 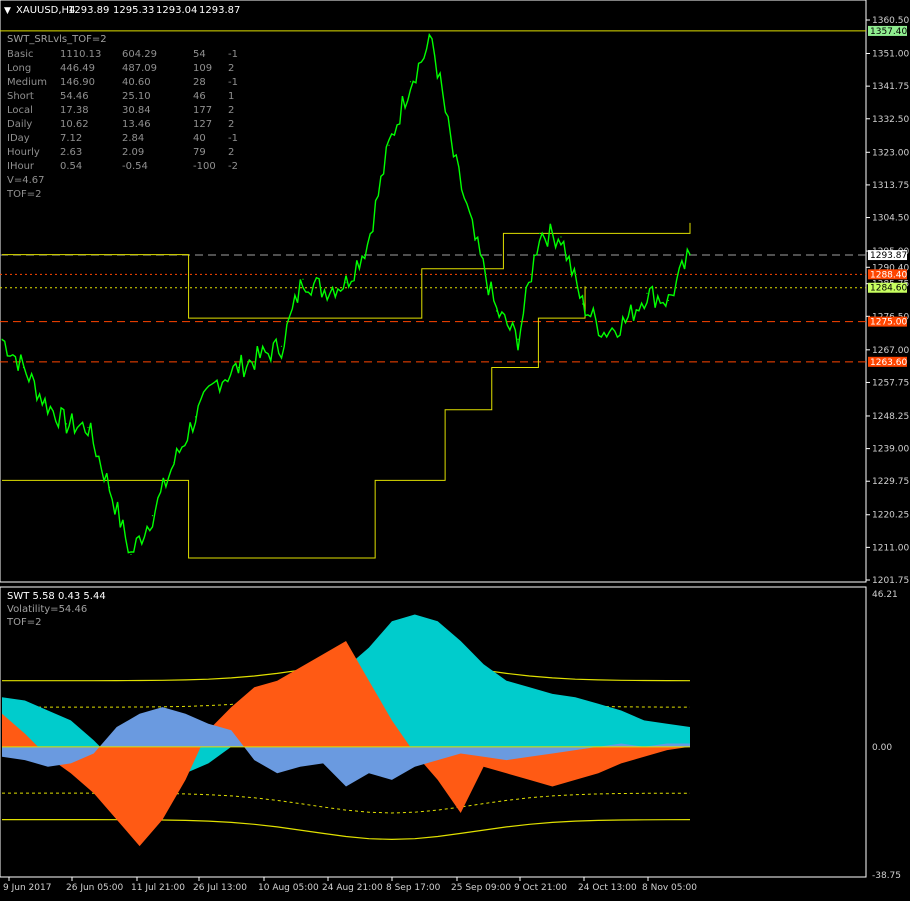 What do you see at coordinates (890, 21) in the screenshot?
I see `y-tick-label: 1360.50` at bounding box center [890, 21].